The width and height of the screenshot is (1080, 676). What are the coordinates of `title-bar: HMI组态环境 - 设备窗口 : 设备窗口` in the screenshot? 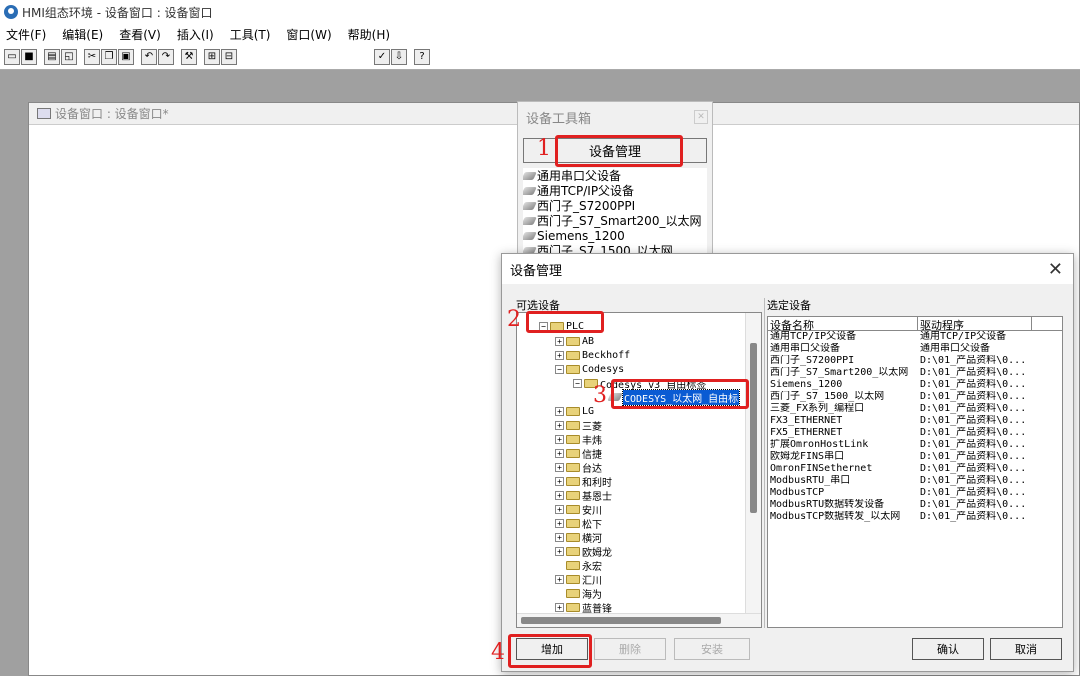 It's located at (540, 12).